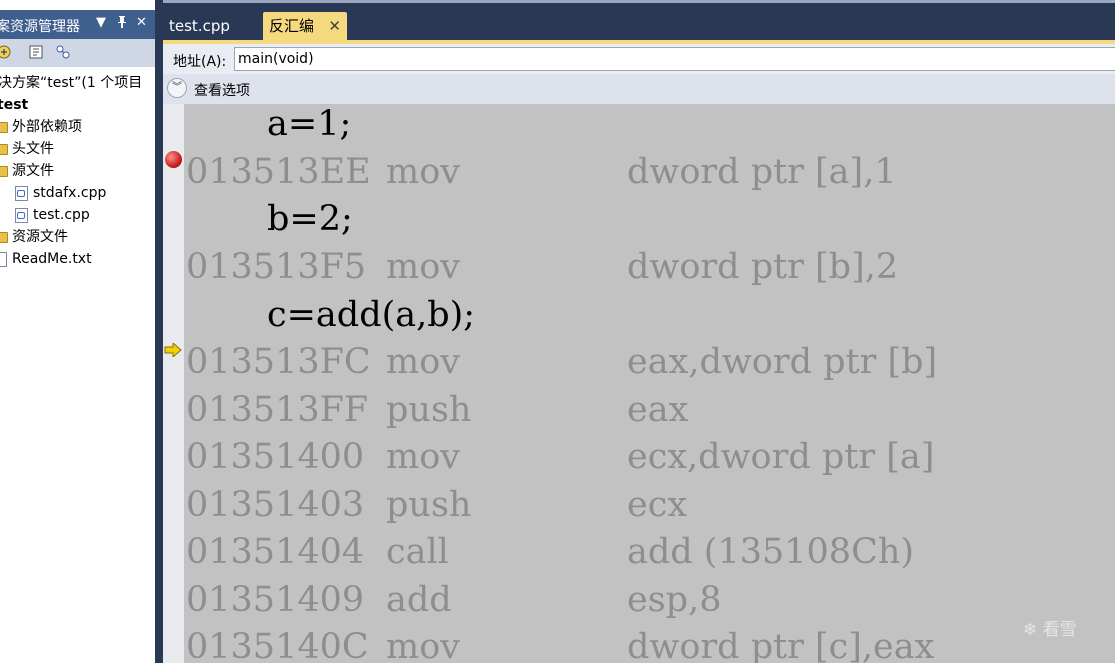 This screenshot has height=663, width=1115. What do you see at coordinates (782, 362) in the screenshot?
I see `asm-operands: eax,dword ptr [b]` at bounding box center [782, 362].